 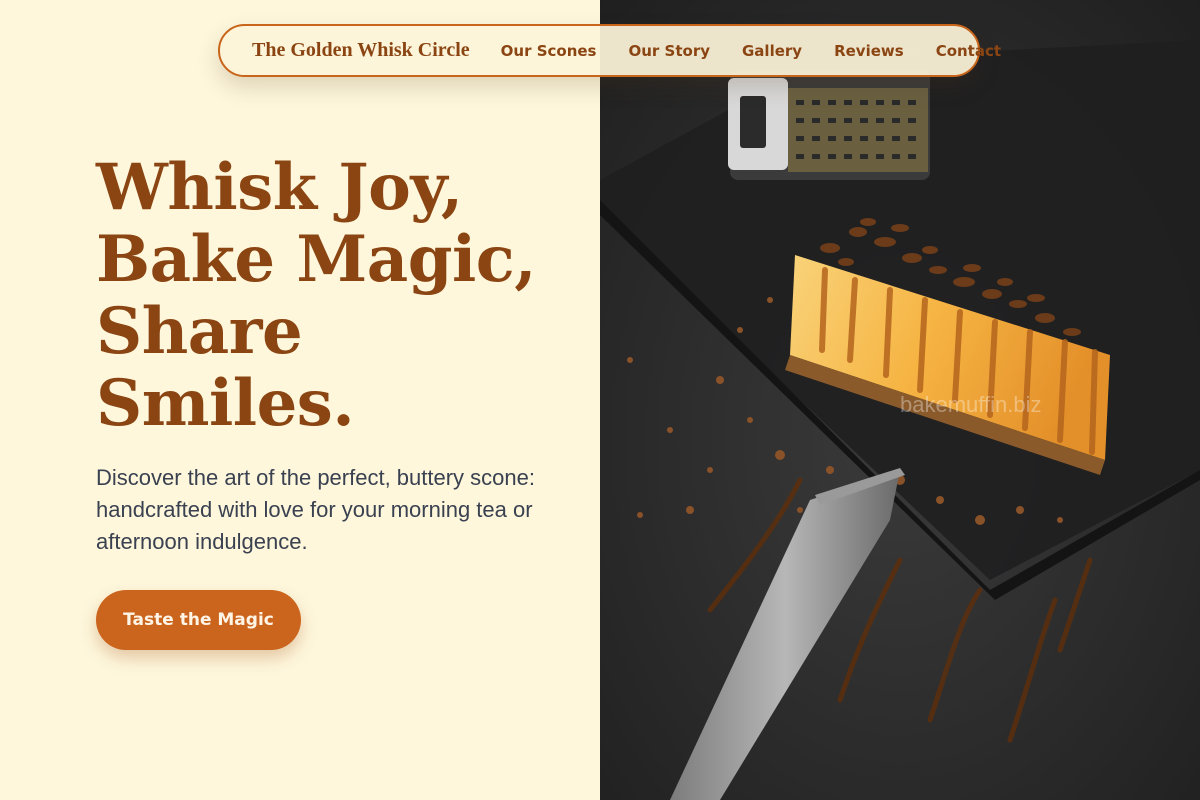 What do you see at coordinates (669, 51) in the screenshot?
I see `nav-link-our-story: Our Story` at bounding box center [669, 51].